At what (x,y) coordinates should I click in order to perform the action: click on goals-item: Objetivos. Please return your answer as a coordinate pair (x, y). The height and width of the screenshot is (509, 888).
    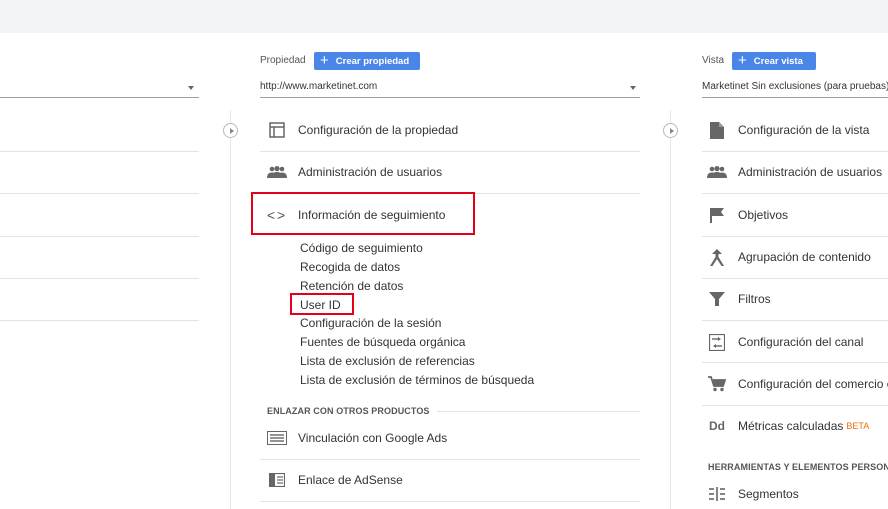
    Looking at the image, I should click on (747, 215).